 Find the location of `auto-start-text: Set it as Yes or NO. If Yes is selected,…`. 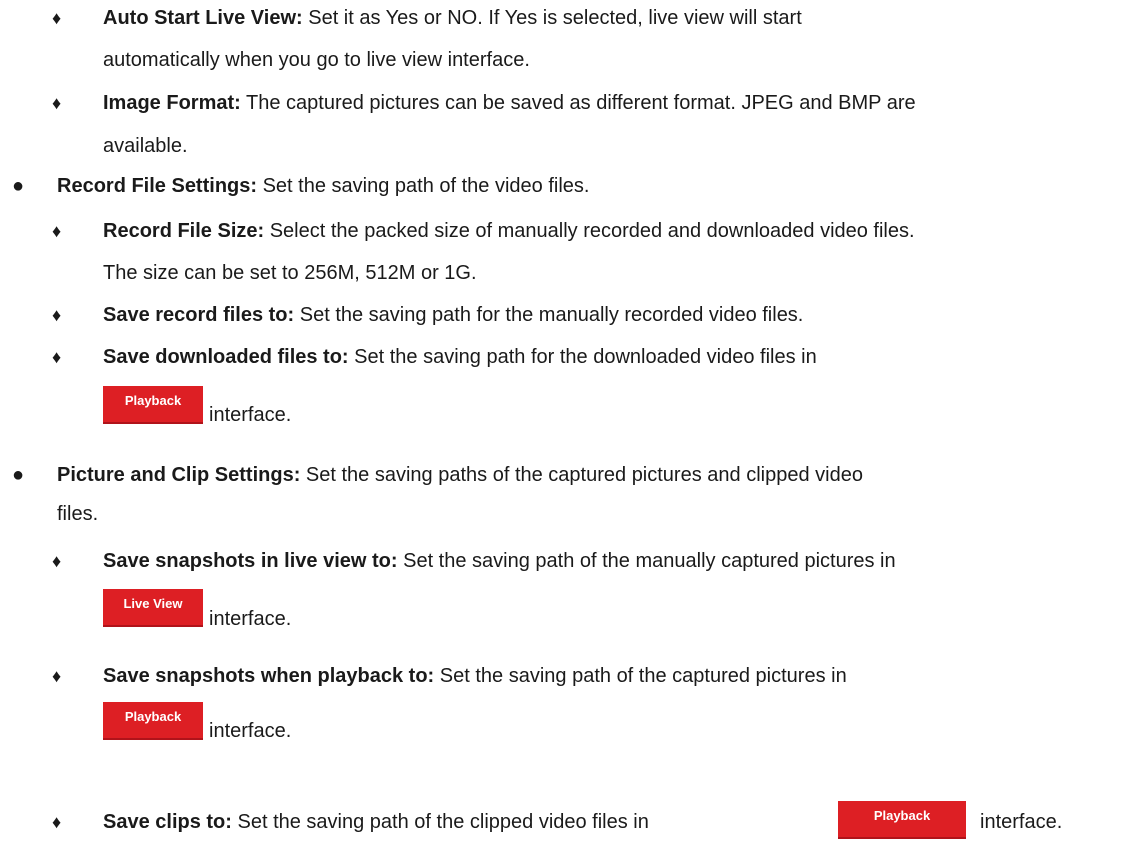

auto-start-text: Set it as Yes or NO. If Yes is selected,… is located at coordinates (552, 18).